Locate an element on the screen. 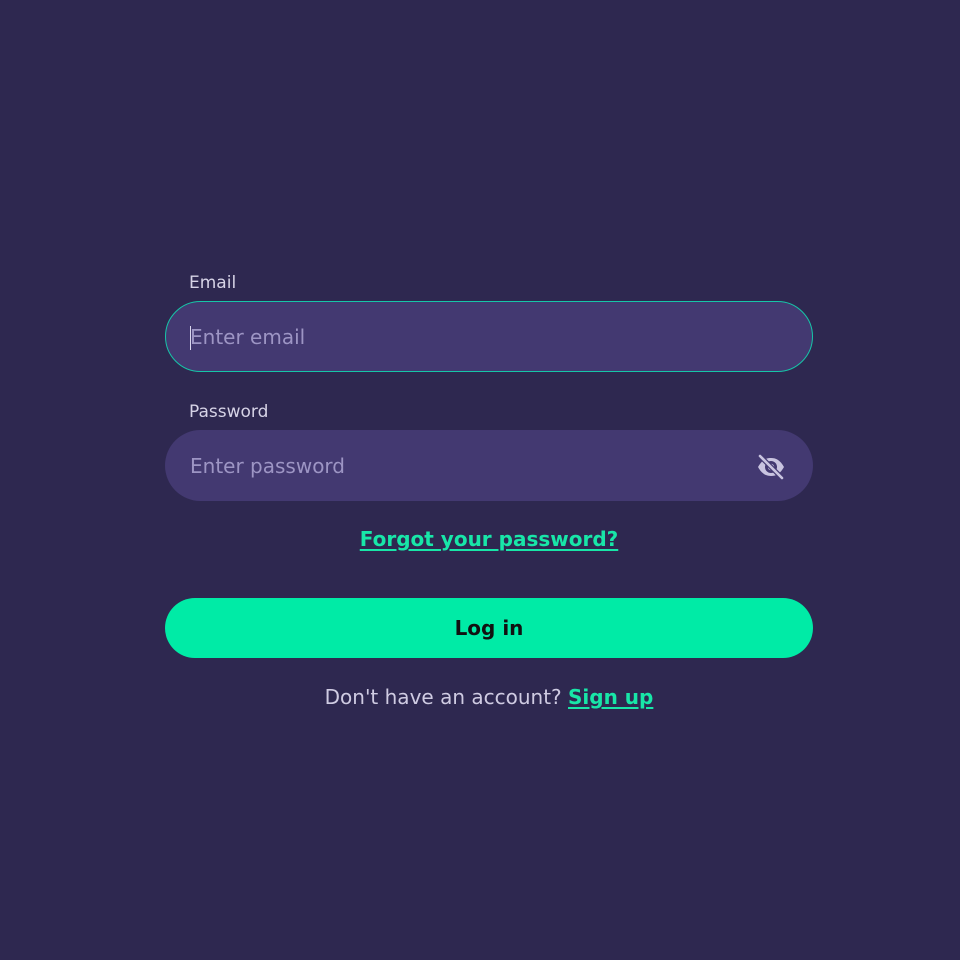 The height and width of the screenshot is (960, 960). password-field-container is located at coordinates (489, 465).